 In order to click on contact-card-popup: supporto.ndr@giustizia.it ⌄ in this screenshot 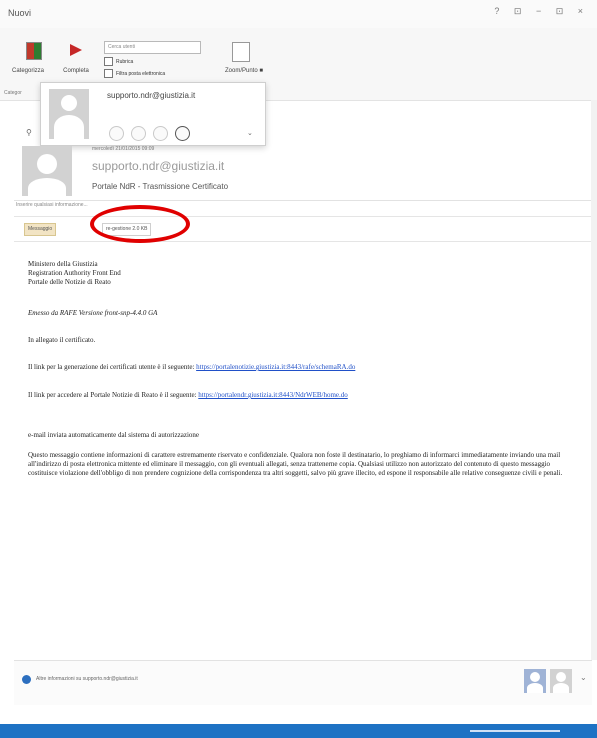, I will do `click(153, 114)`.